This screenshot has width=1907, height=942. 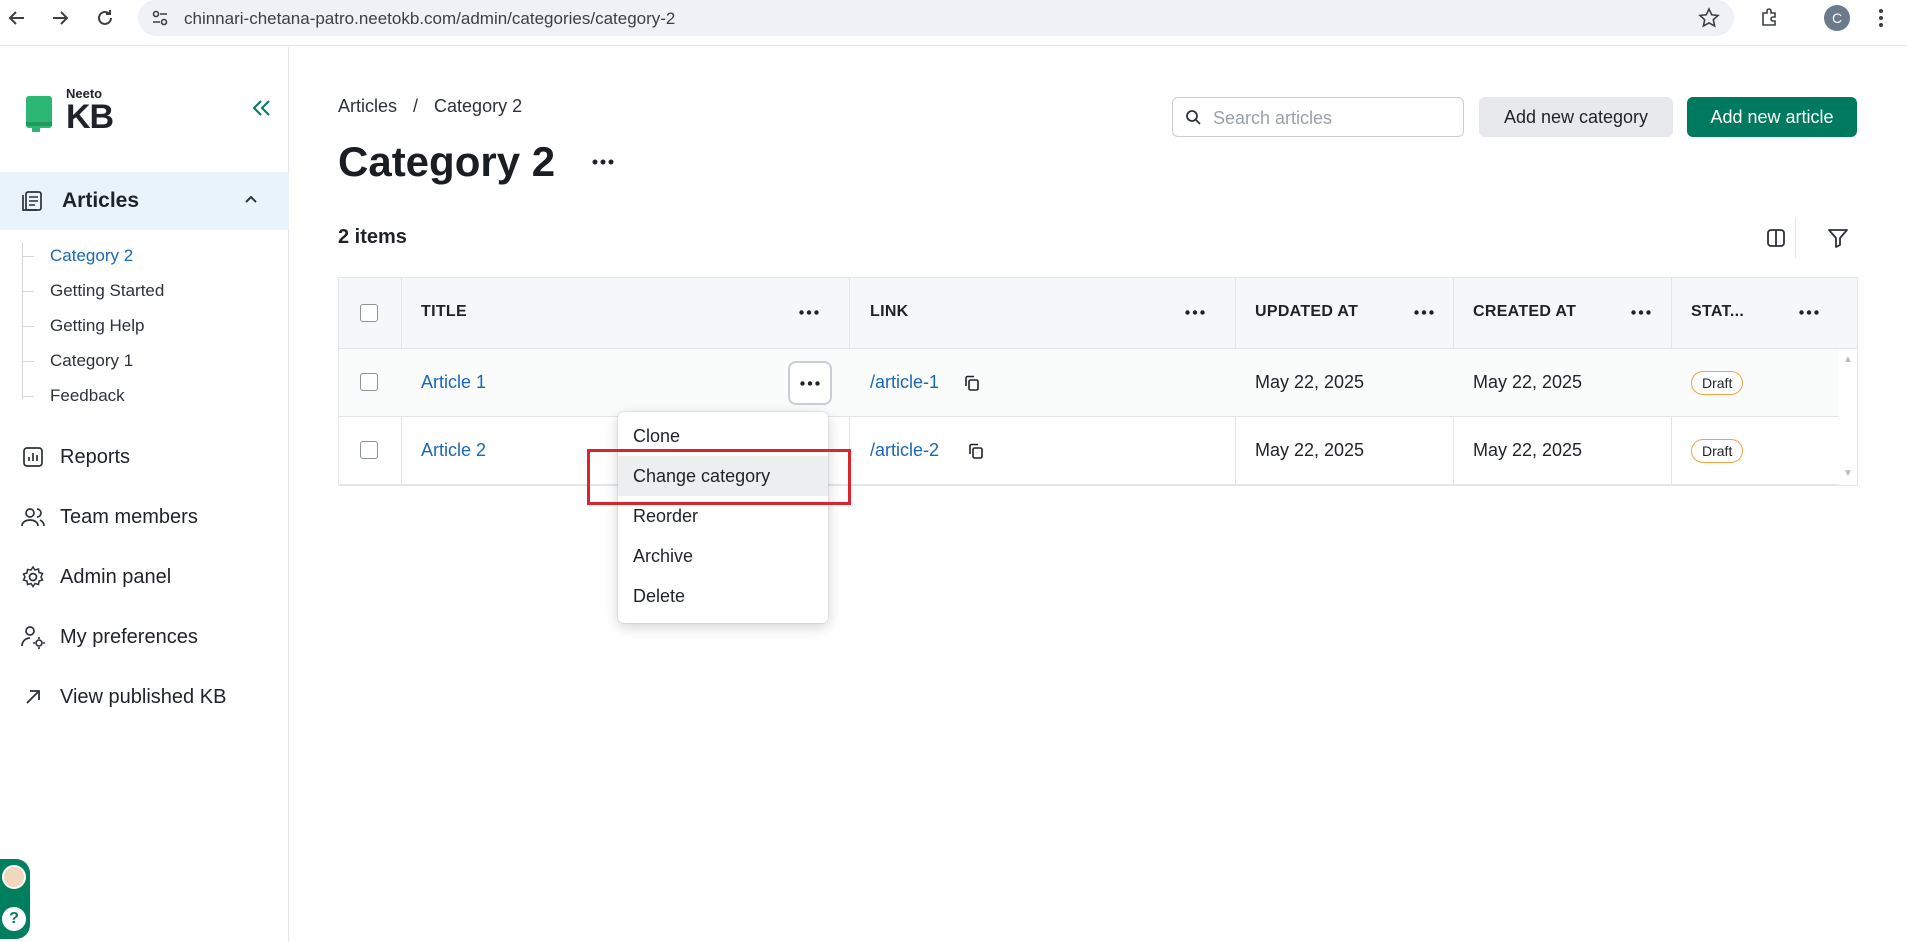 I want to click on select-all-checkbox, so click(x=369, y=313).